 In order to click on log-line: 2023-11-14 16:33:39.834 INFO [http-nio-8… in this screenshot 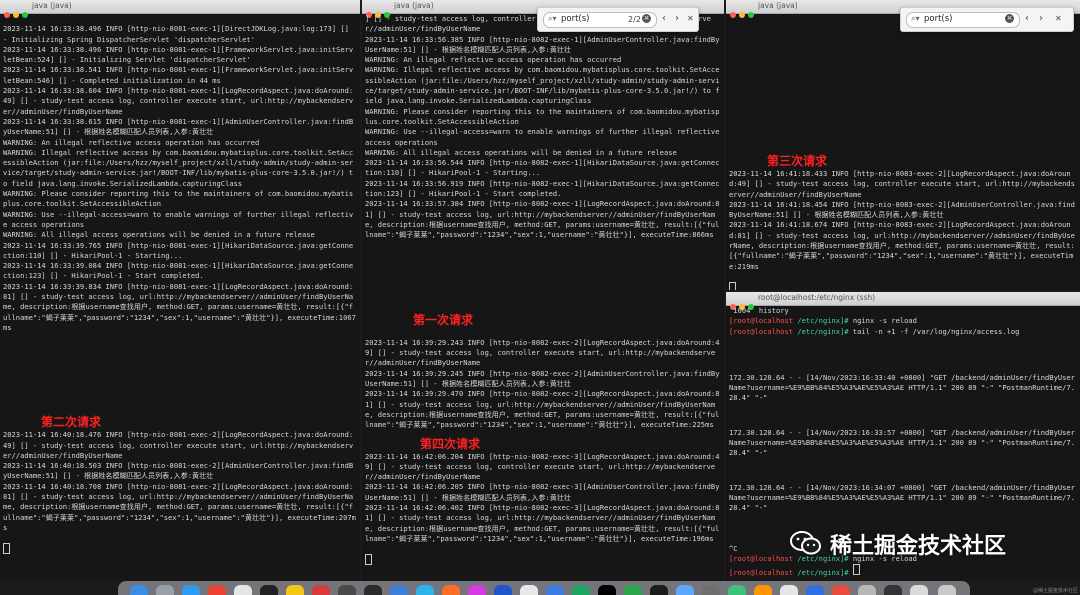, I will do `click(179, 306)`.